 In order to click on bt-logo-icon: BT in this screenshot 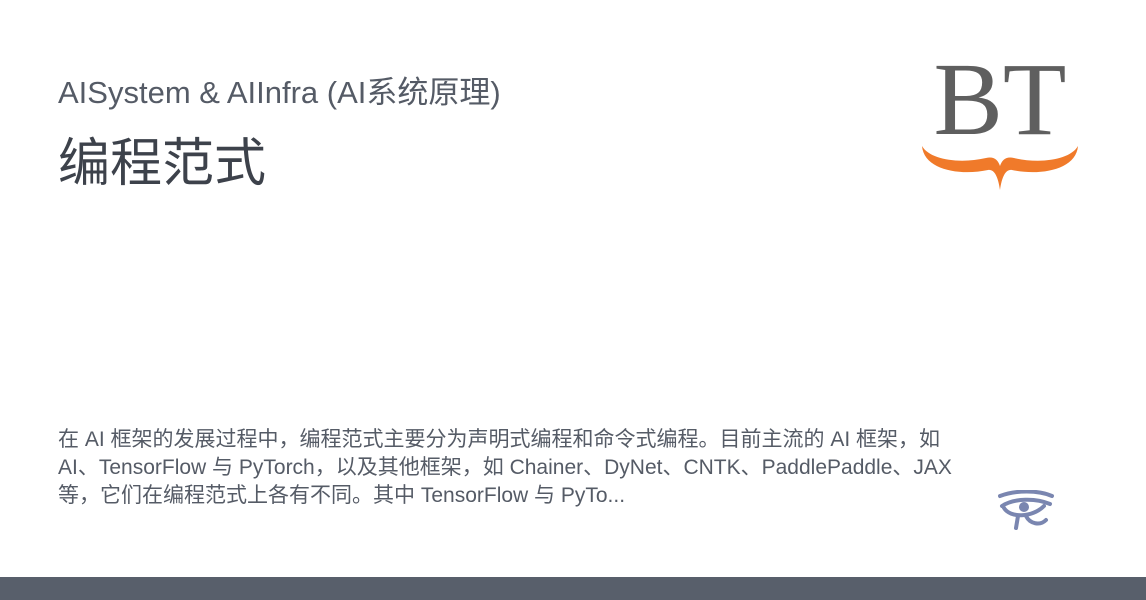, I will do `click(1000, 116)`.